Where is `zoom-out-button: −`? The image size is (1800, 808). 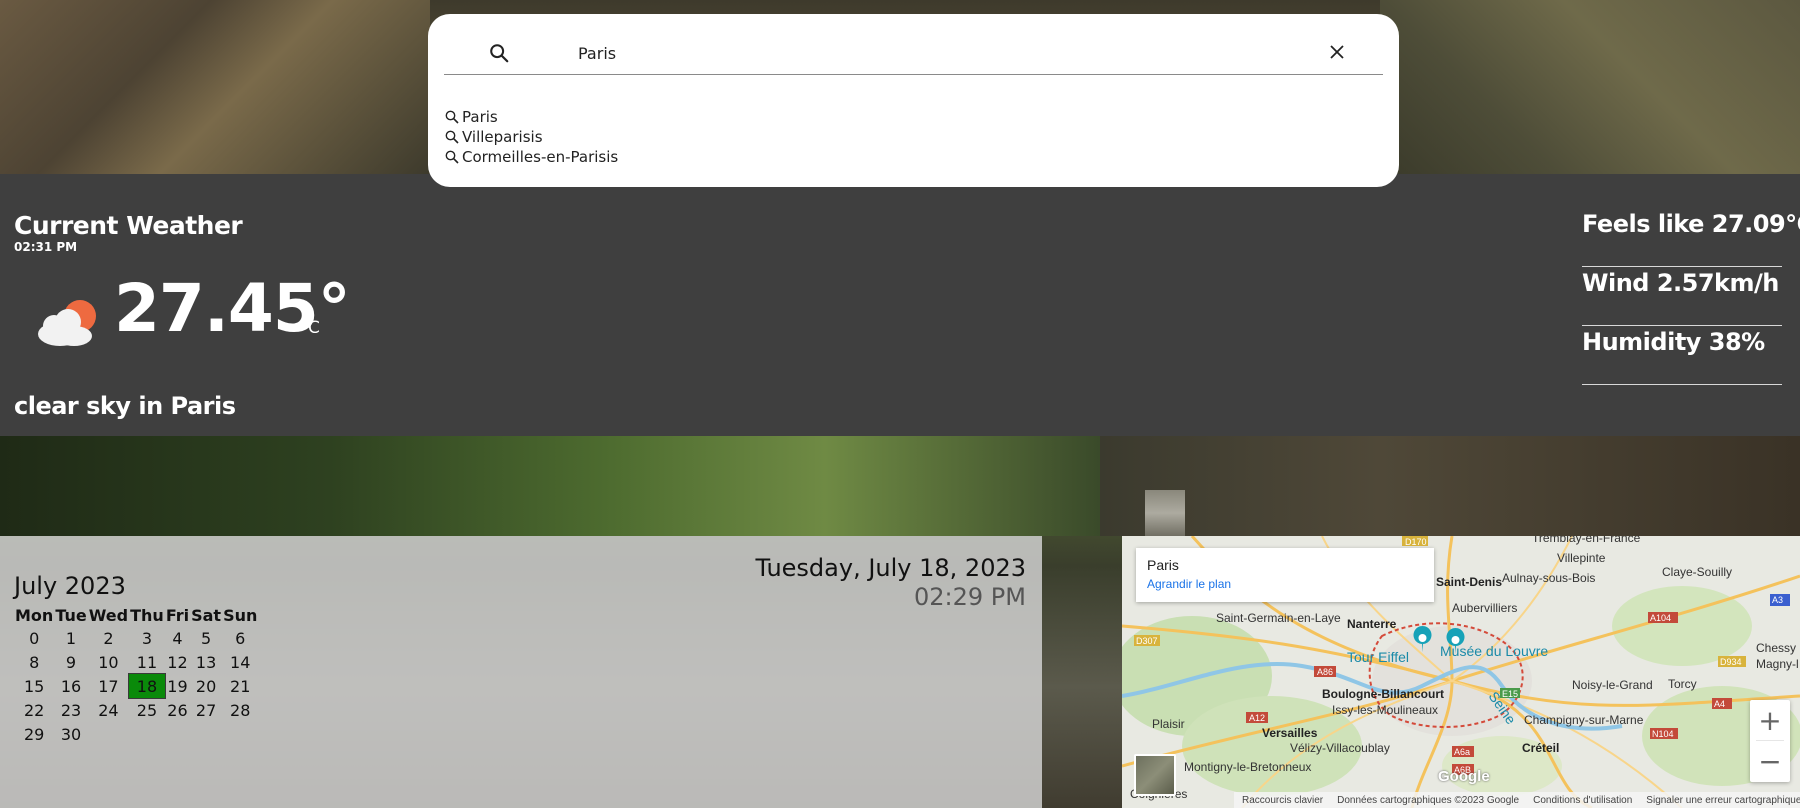 zoom-out-button: − is located at coordinates (1770, 761).